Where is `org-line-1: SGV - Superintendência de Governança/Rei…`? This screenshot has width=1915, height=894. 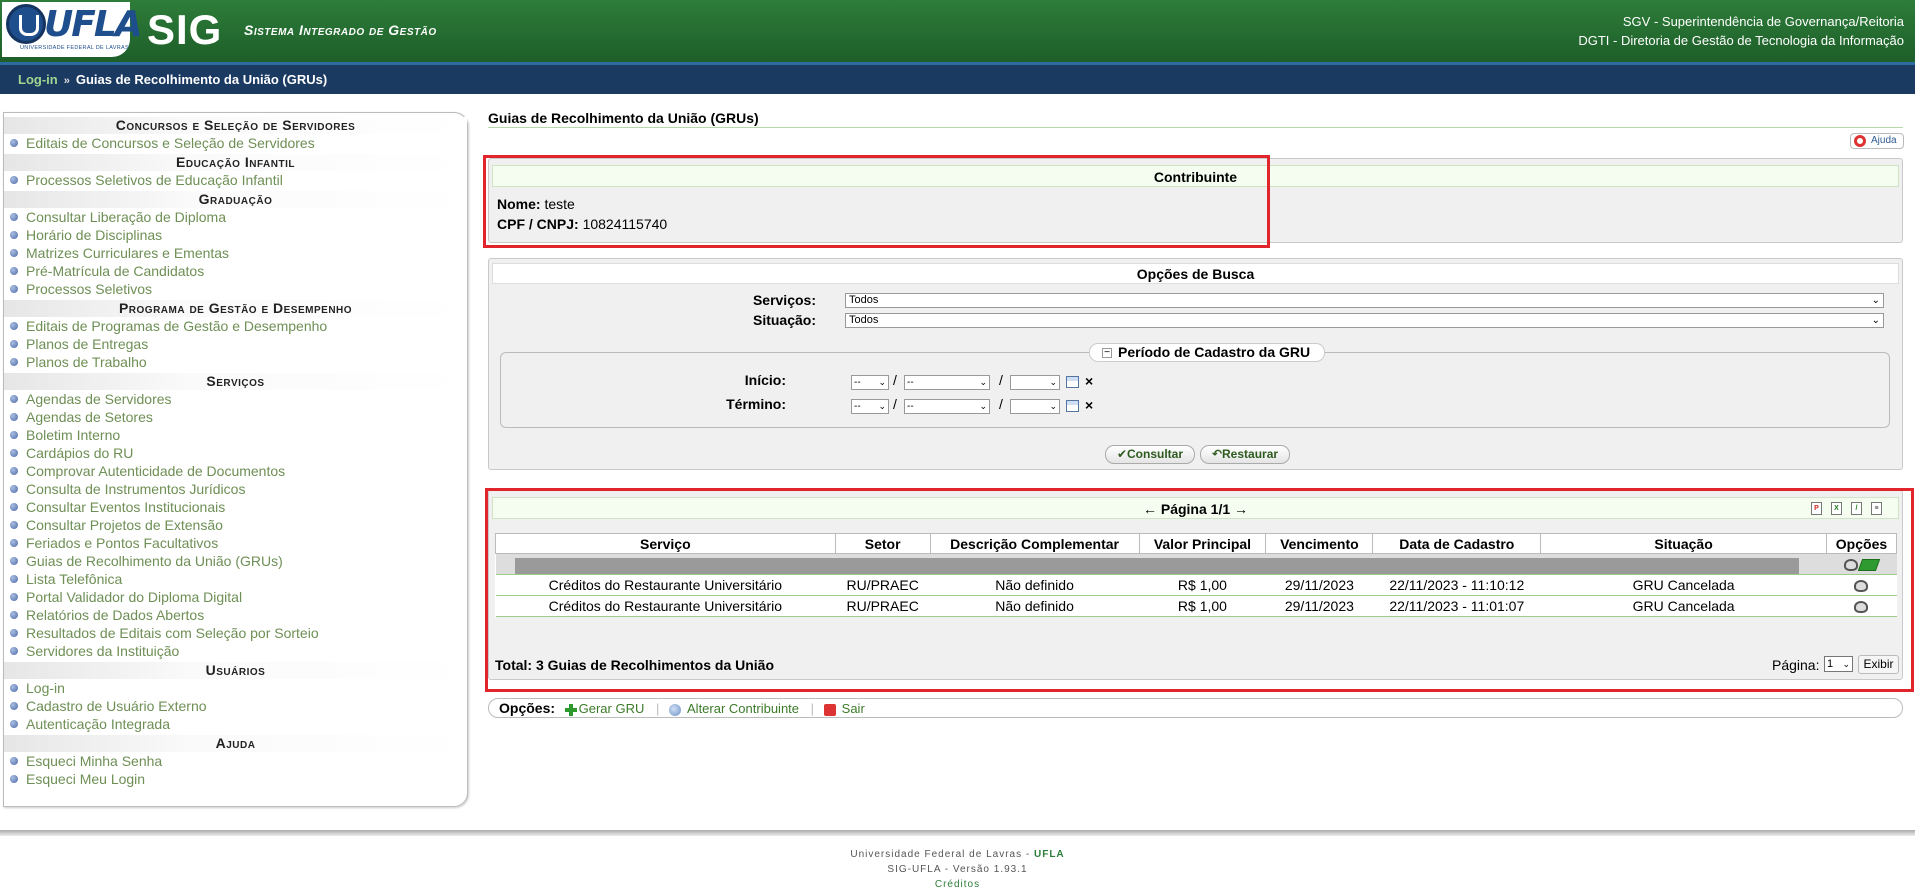 org-line-1: SGV - Superintendência de Governança/Rei… is located at coordinates (1763, 21).